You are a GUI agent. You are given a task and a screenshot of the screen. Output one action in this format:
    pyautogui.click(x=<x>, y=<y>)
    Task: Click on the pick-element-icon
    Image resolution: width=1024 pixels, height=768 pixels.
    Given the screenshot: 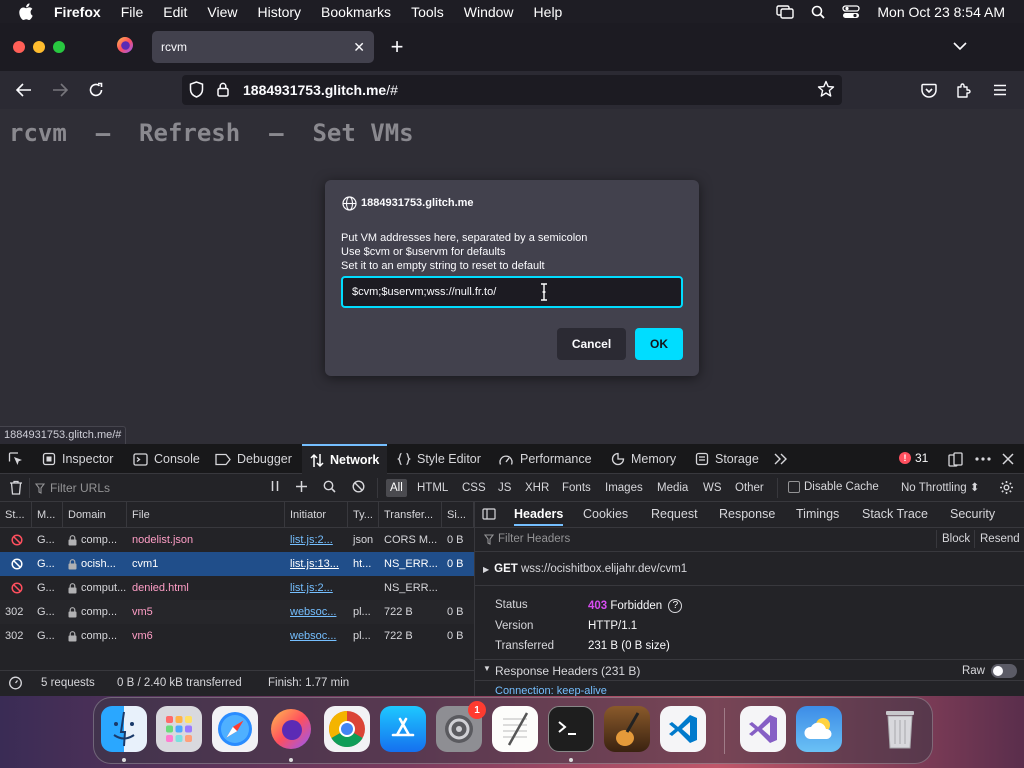 What is the action you would take?
    pyautogui.click(x=16, y=459)
    